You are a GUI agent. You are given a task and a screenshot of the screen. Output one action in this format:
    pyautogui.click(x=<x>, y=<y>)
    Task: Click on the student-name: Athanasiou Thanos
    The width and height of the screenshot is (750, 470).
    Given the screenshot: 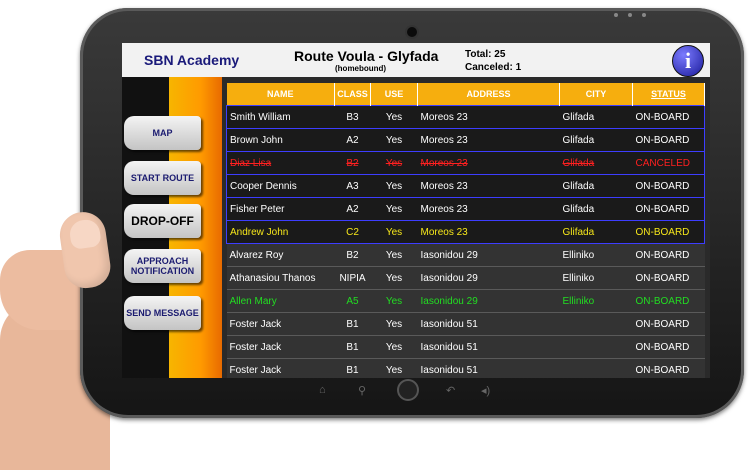 What is the action you would take?
    pyautogui.click(x=280, y=278)
    